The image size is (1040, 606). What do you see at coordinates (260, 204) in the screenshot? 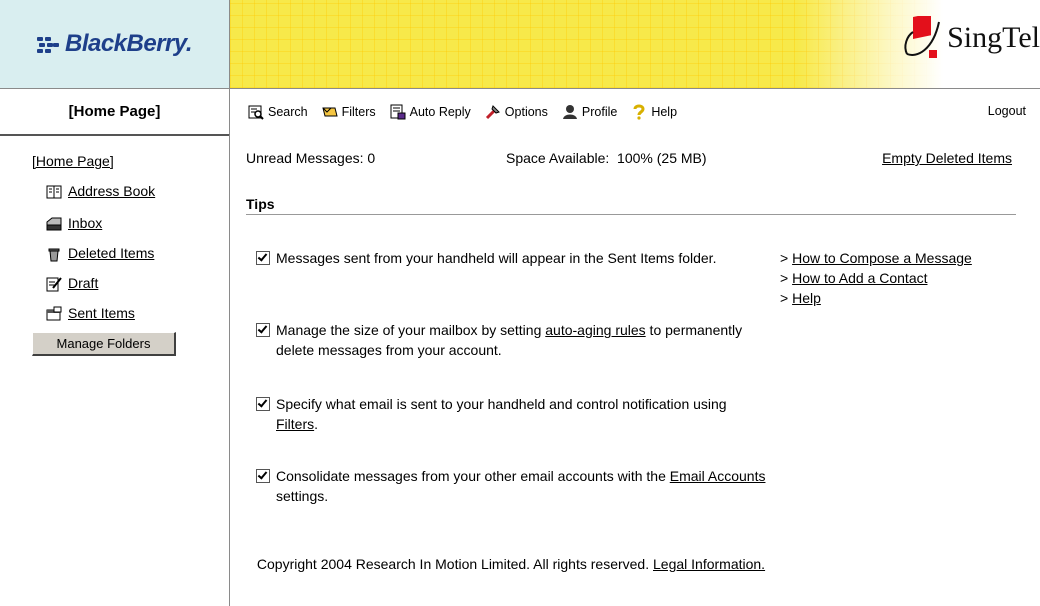
I see `tips-heading: Tips` at bounding box center [260, 204].